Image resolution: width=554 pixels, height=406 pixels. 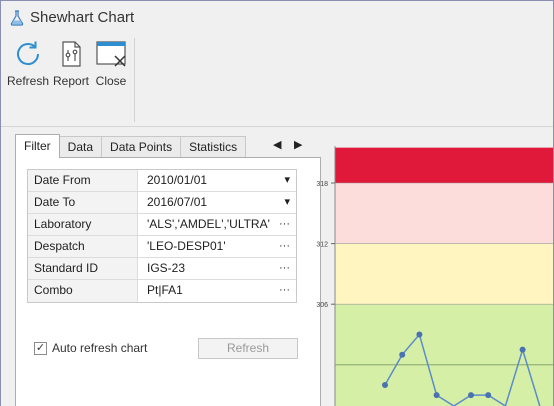 I want to click on filter-row-label: Combo, so click(x=83, y=291).